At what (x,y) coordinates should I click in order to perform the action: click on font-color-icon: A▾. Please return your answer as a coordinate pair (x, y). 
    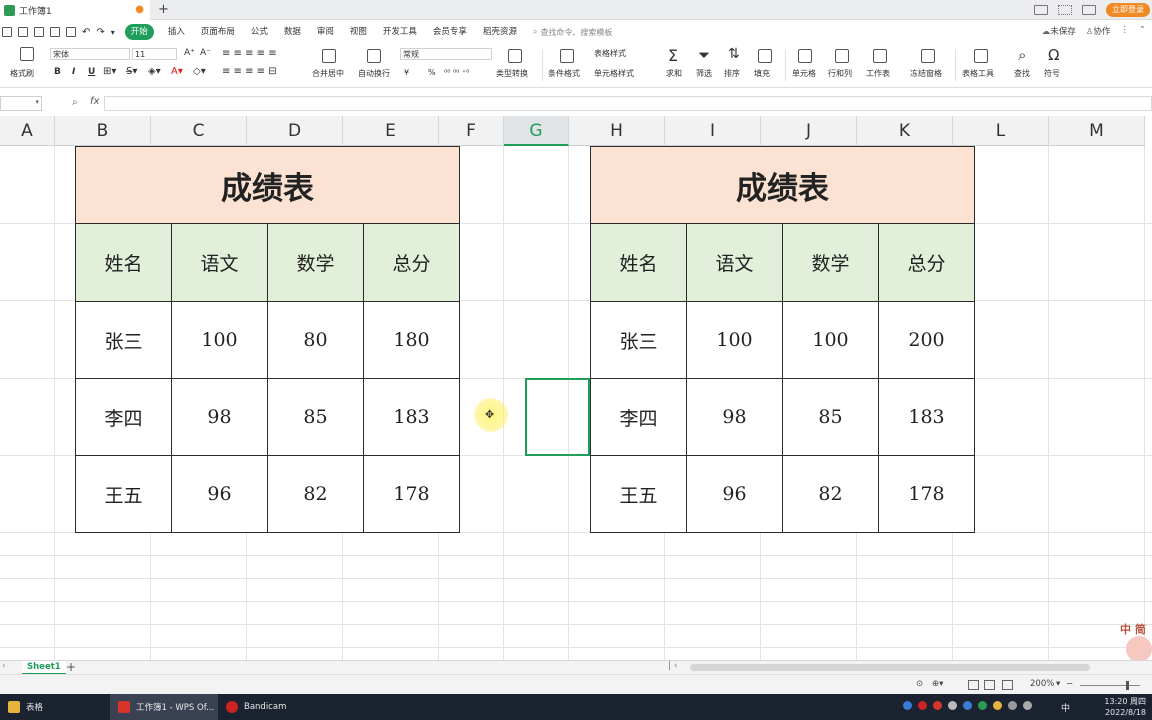
    Looking at the image, I should click on (177, 71).